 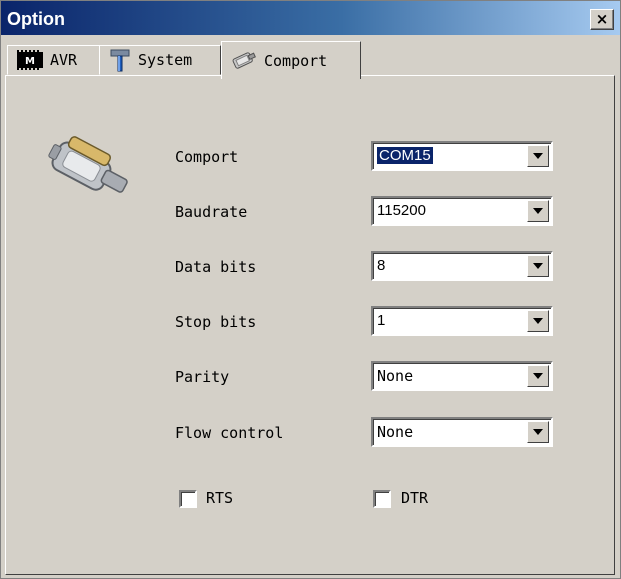 I want to click on tab-strip: M AVR System Comport, so click(x=312, y=60).